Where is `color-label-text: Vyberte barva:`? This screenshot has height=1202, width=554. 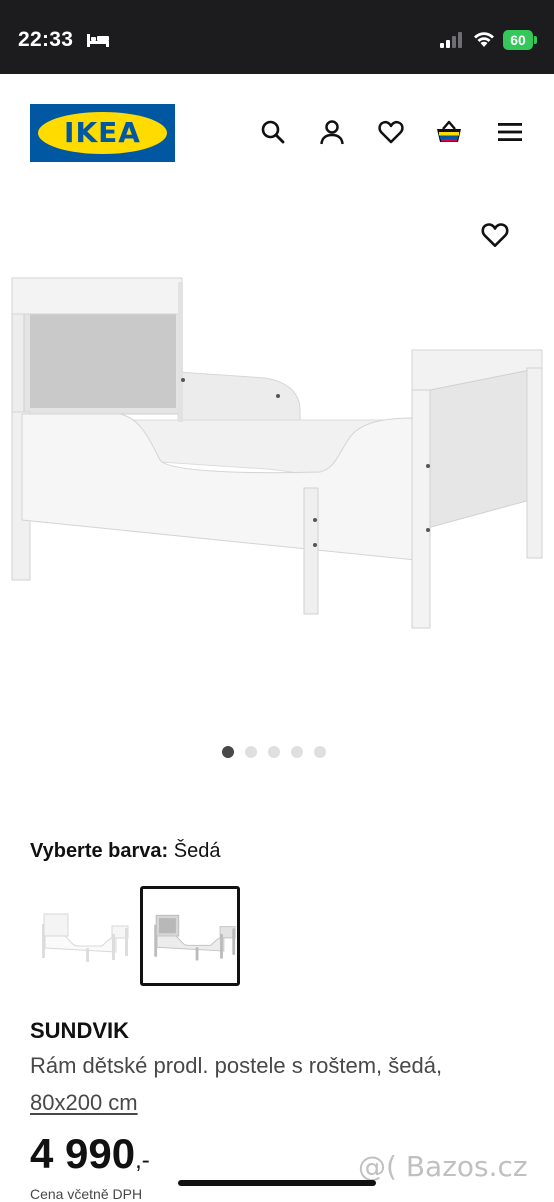 color-label-text: Vyberte barva: is located at coordinates (99, 851).